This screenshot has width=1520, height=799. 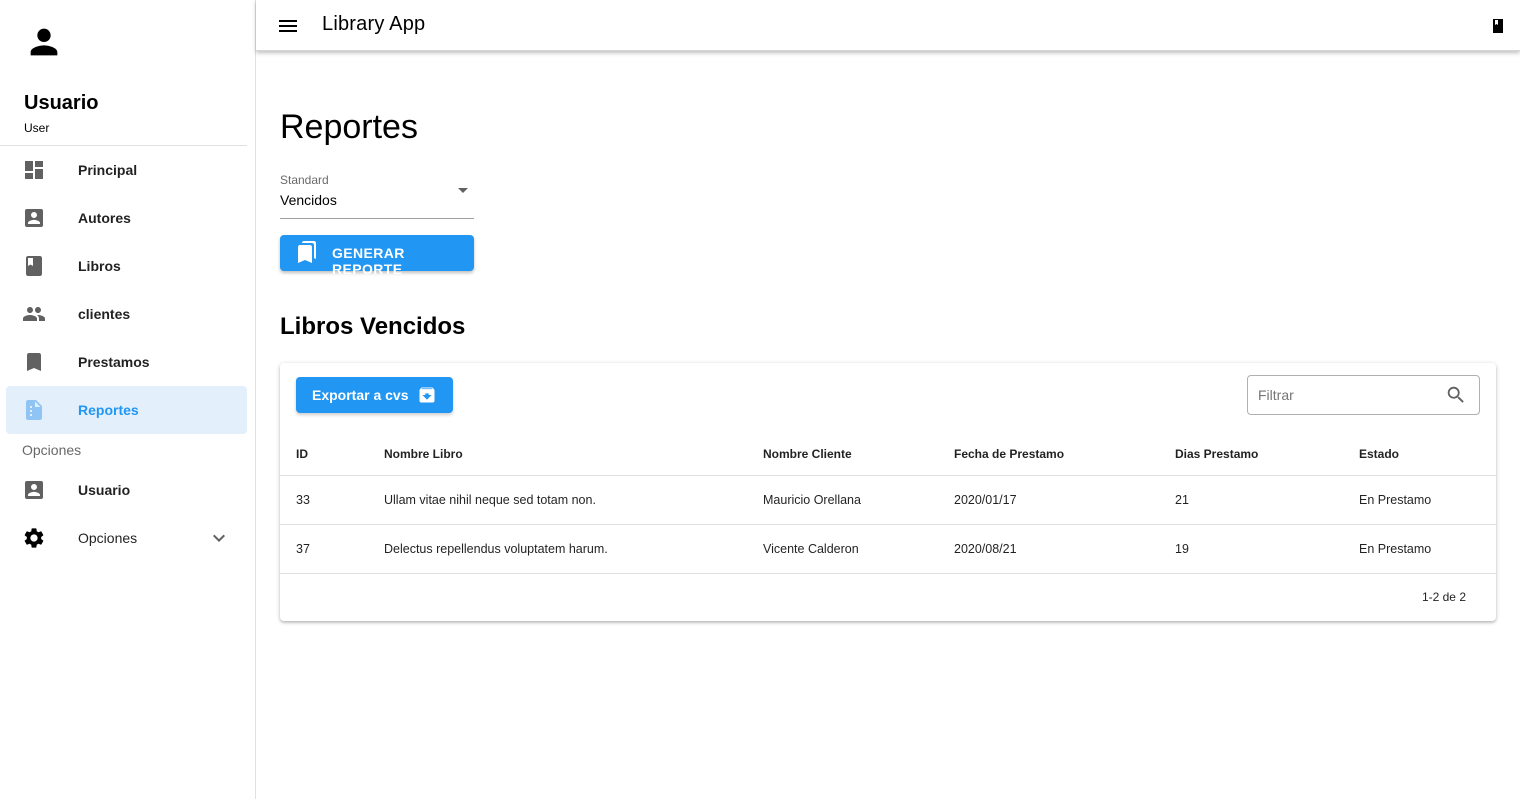 What do you see at coordinates (37, 128) in the screenshot?
I see `user-role: User` at bounding box center [37, 128].